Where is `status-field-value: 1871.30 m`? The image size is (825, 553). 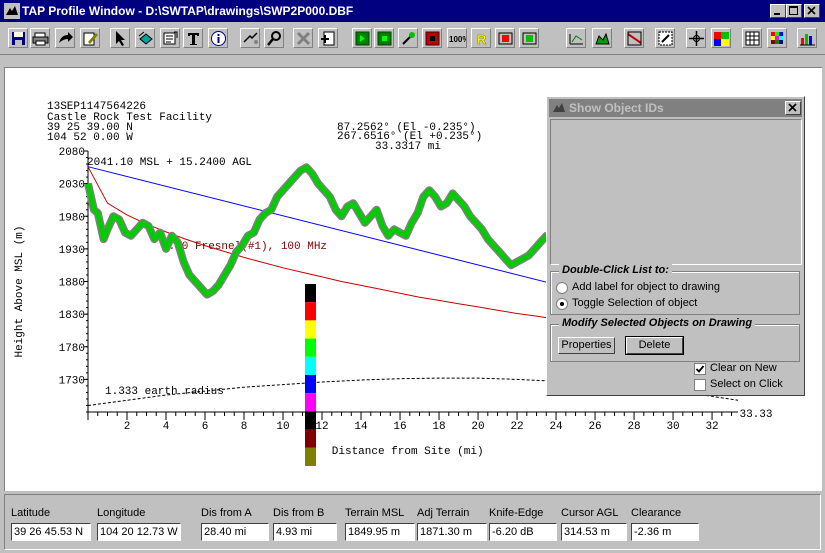
status-field-value: 1871.30 m is located at coordinates (452, 532).